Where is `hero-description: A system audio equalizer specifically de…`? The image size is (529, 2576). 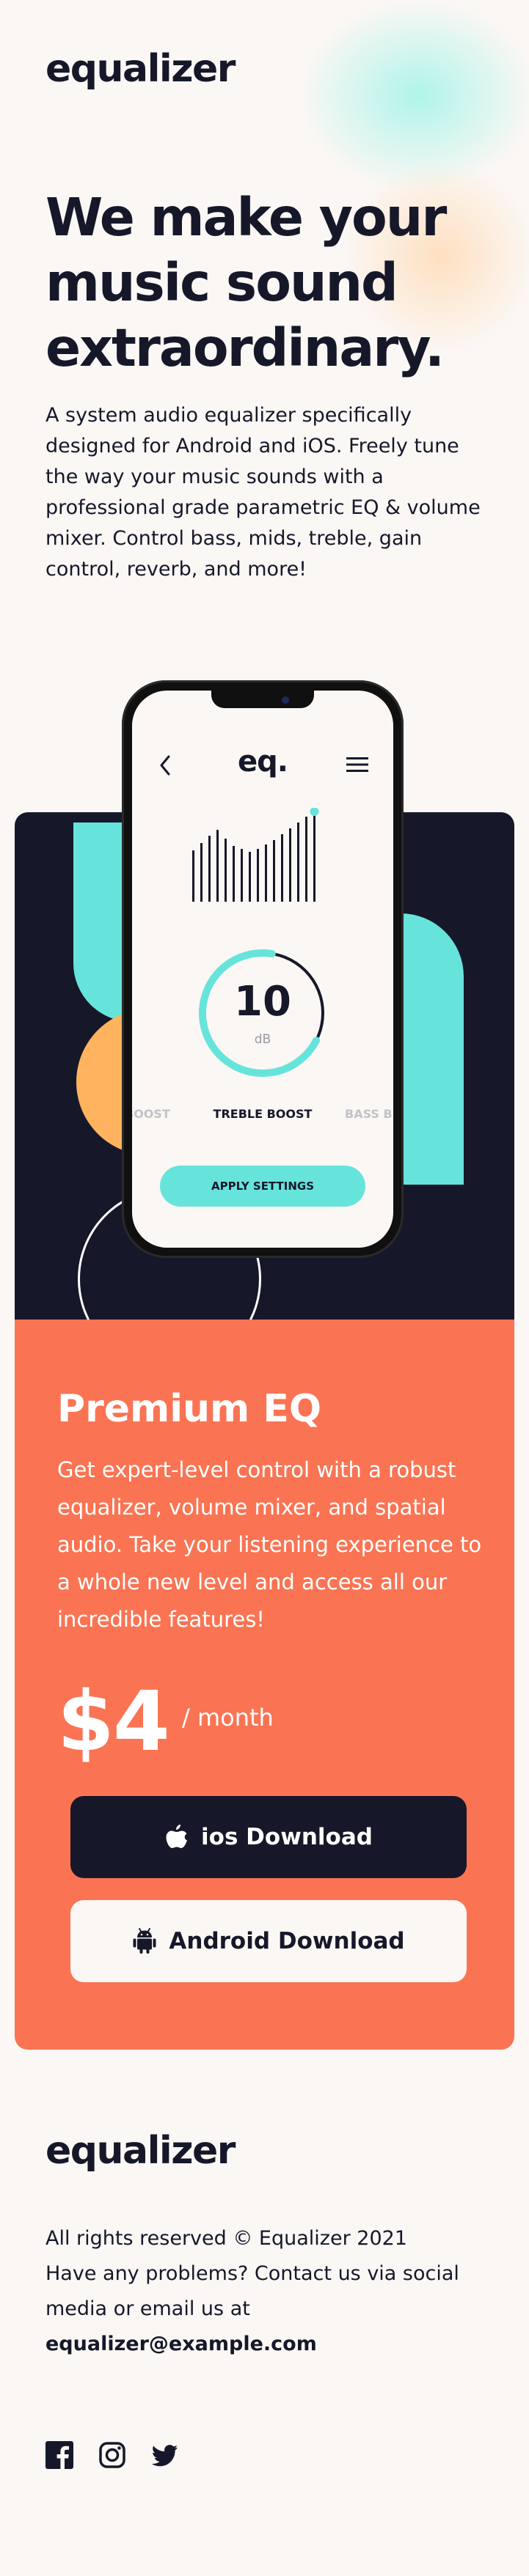
hero-description: A system audio equalizer specifically de… is located at coordinates (263, 492).